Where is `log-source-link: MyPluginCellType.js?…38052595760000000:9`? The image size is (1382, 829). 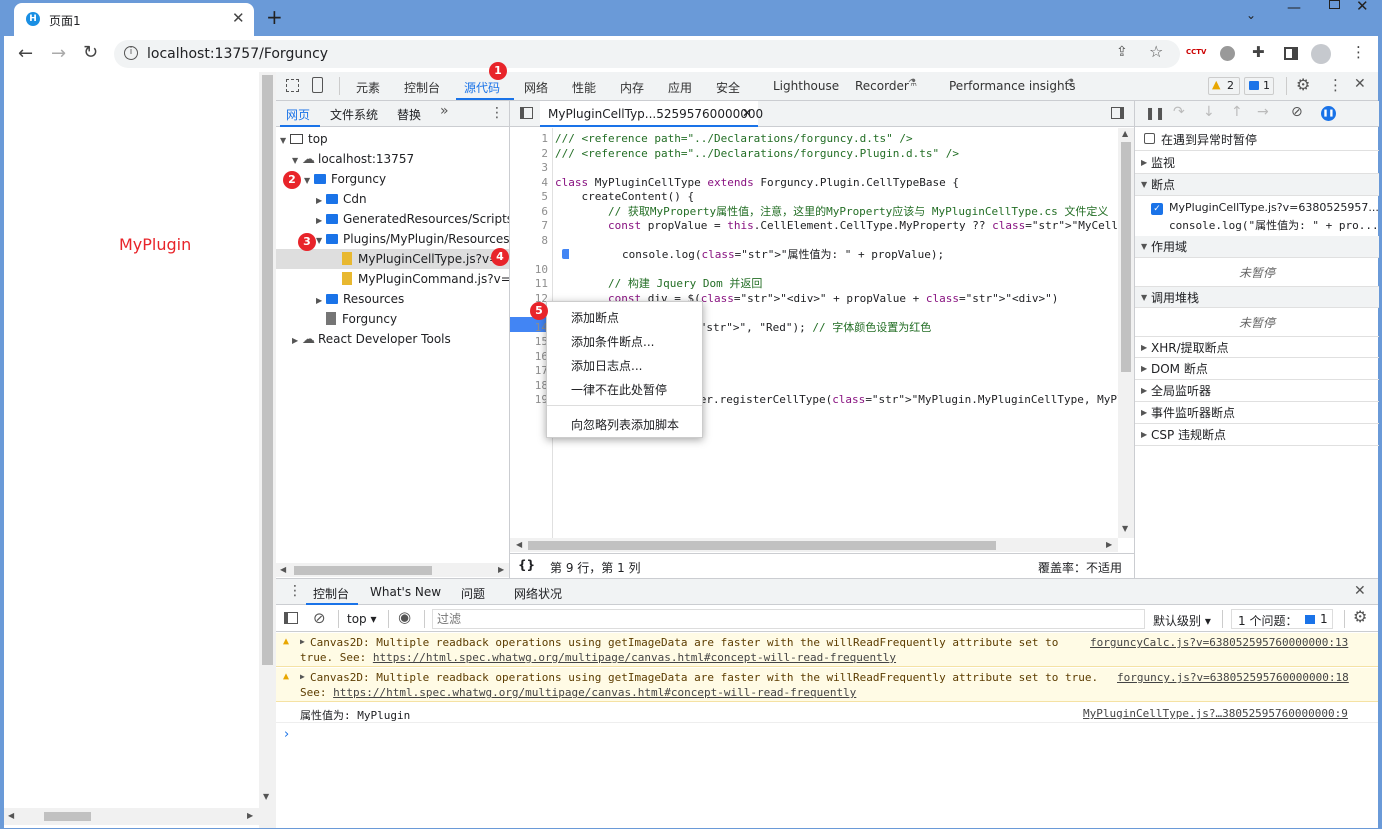
log-source-link: MyPluginCellType.js?…38052595760000000:9 is located at coordinates (1215, 713).